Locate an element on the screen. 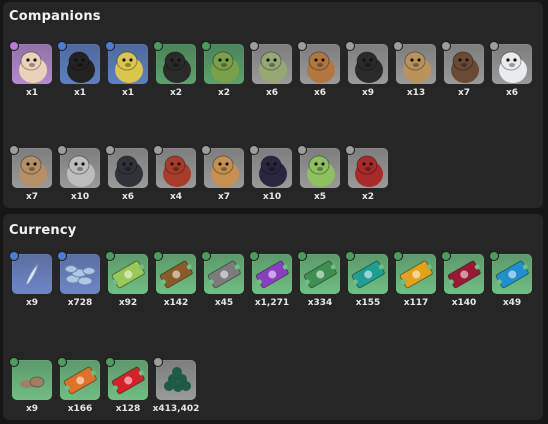 This screenshot has height=424, width=548. companion-tile-red-wolf: x2 is located at coordinates (366, 177).